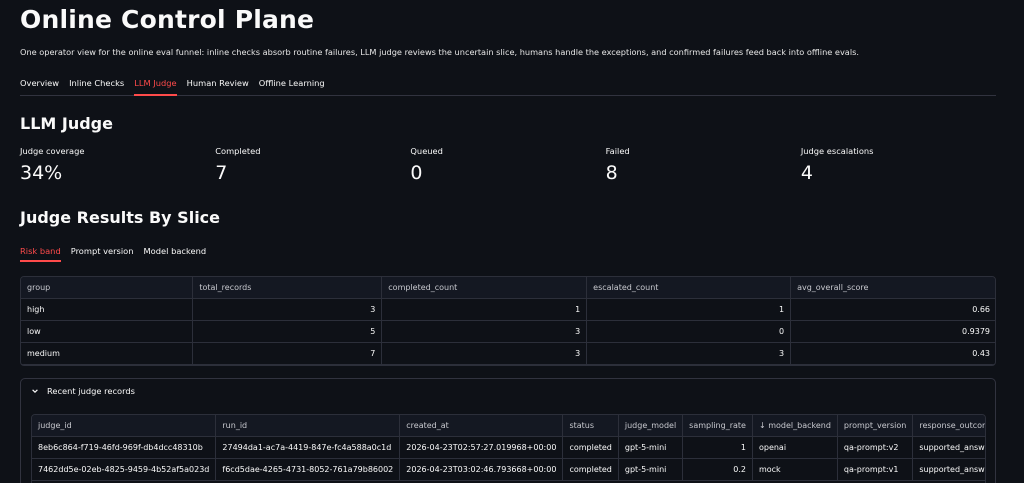 Image resolution: width=1024 pixels, height=483 pixels. Describe the element at coordinates (898, 165) in the screenshot. I see `metric-judge-escalations: Judge escalations 4` at that location.